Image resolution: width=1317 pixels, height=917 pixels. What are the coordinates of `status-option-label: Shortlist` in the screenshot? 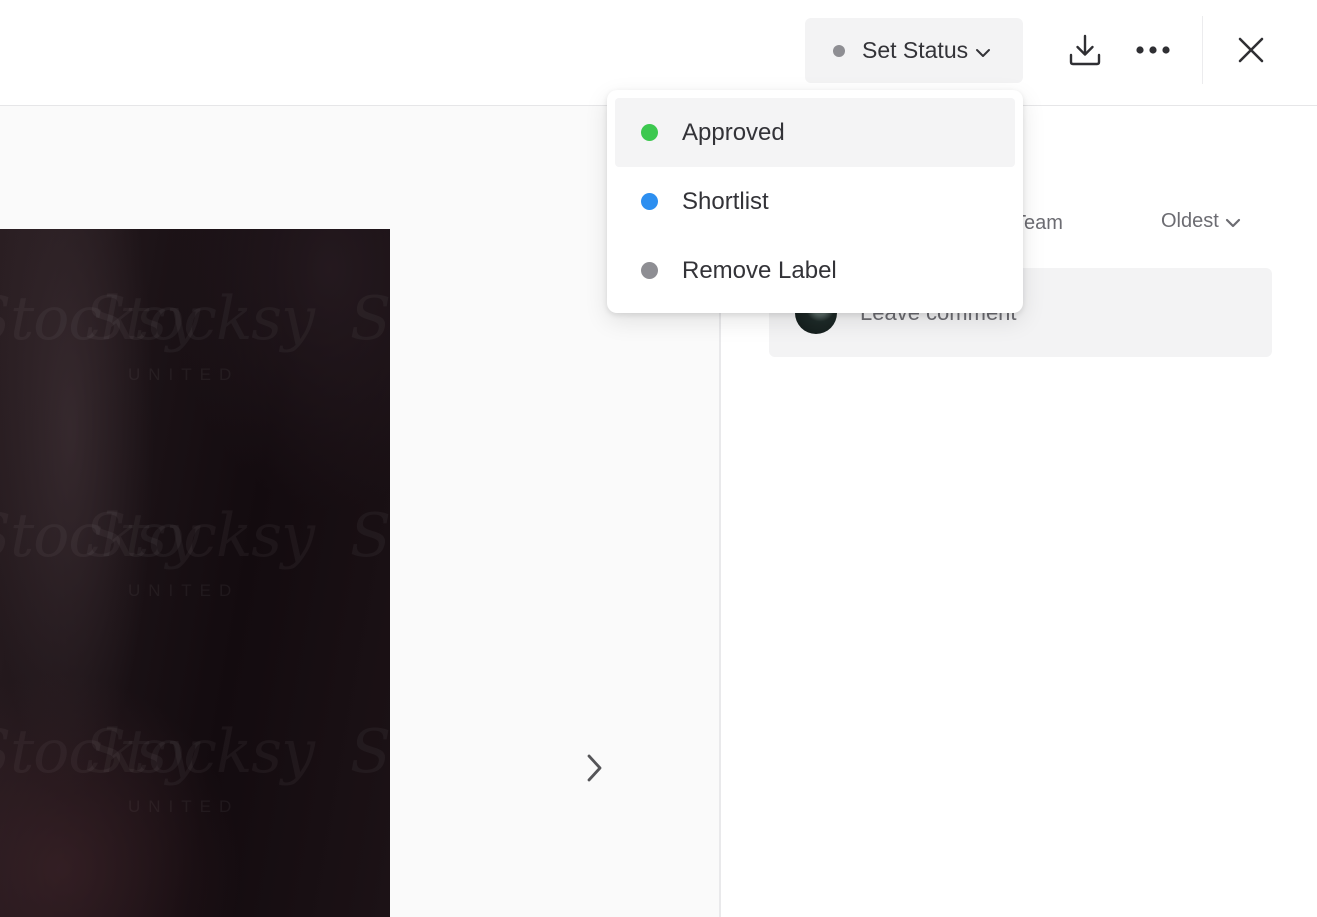 It's located at (725, 201).